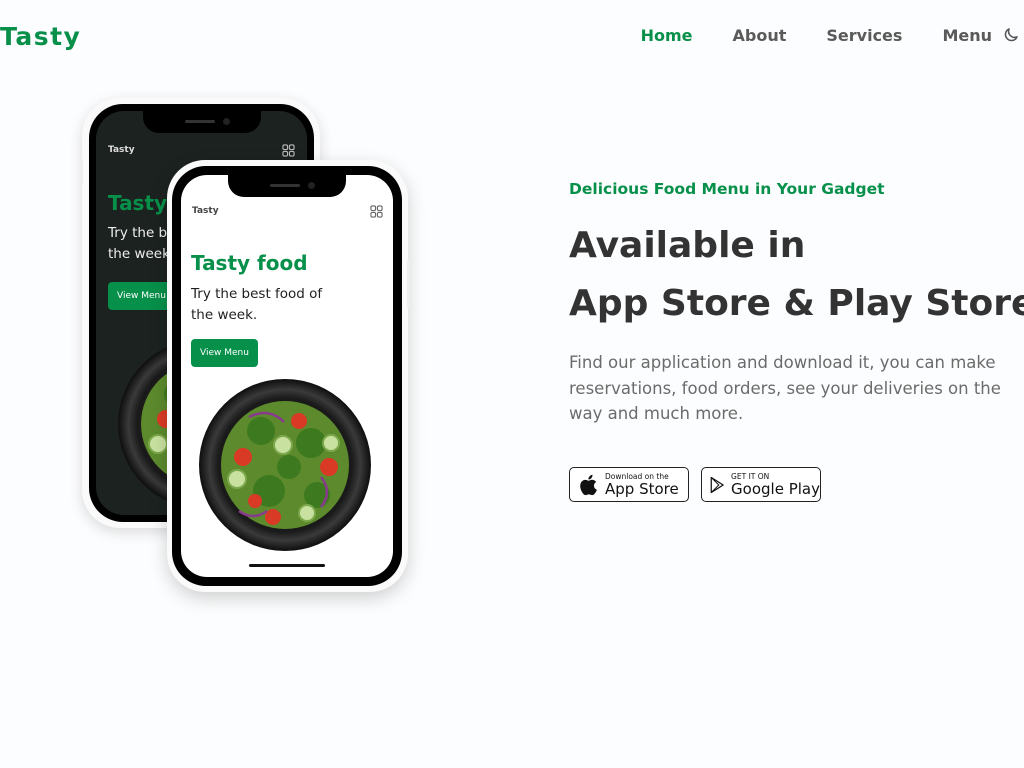 The width and height of the screenshot is (1024, 768). Describe the element at coordinates (967, 35) in the screenshot. I see `nav-menu: Menu` at that location.